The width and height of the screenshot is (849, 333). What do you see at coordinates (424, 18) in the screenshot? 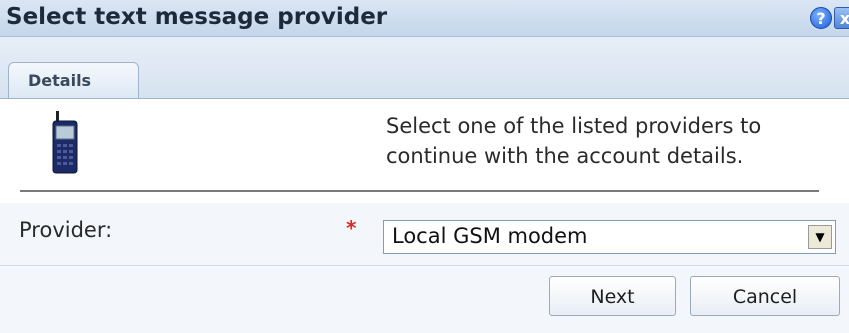
I see `title-bar: Select text message provider ? x` at bounding box center [424, 18].